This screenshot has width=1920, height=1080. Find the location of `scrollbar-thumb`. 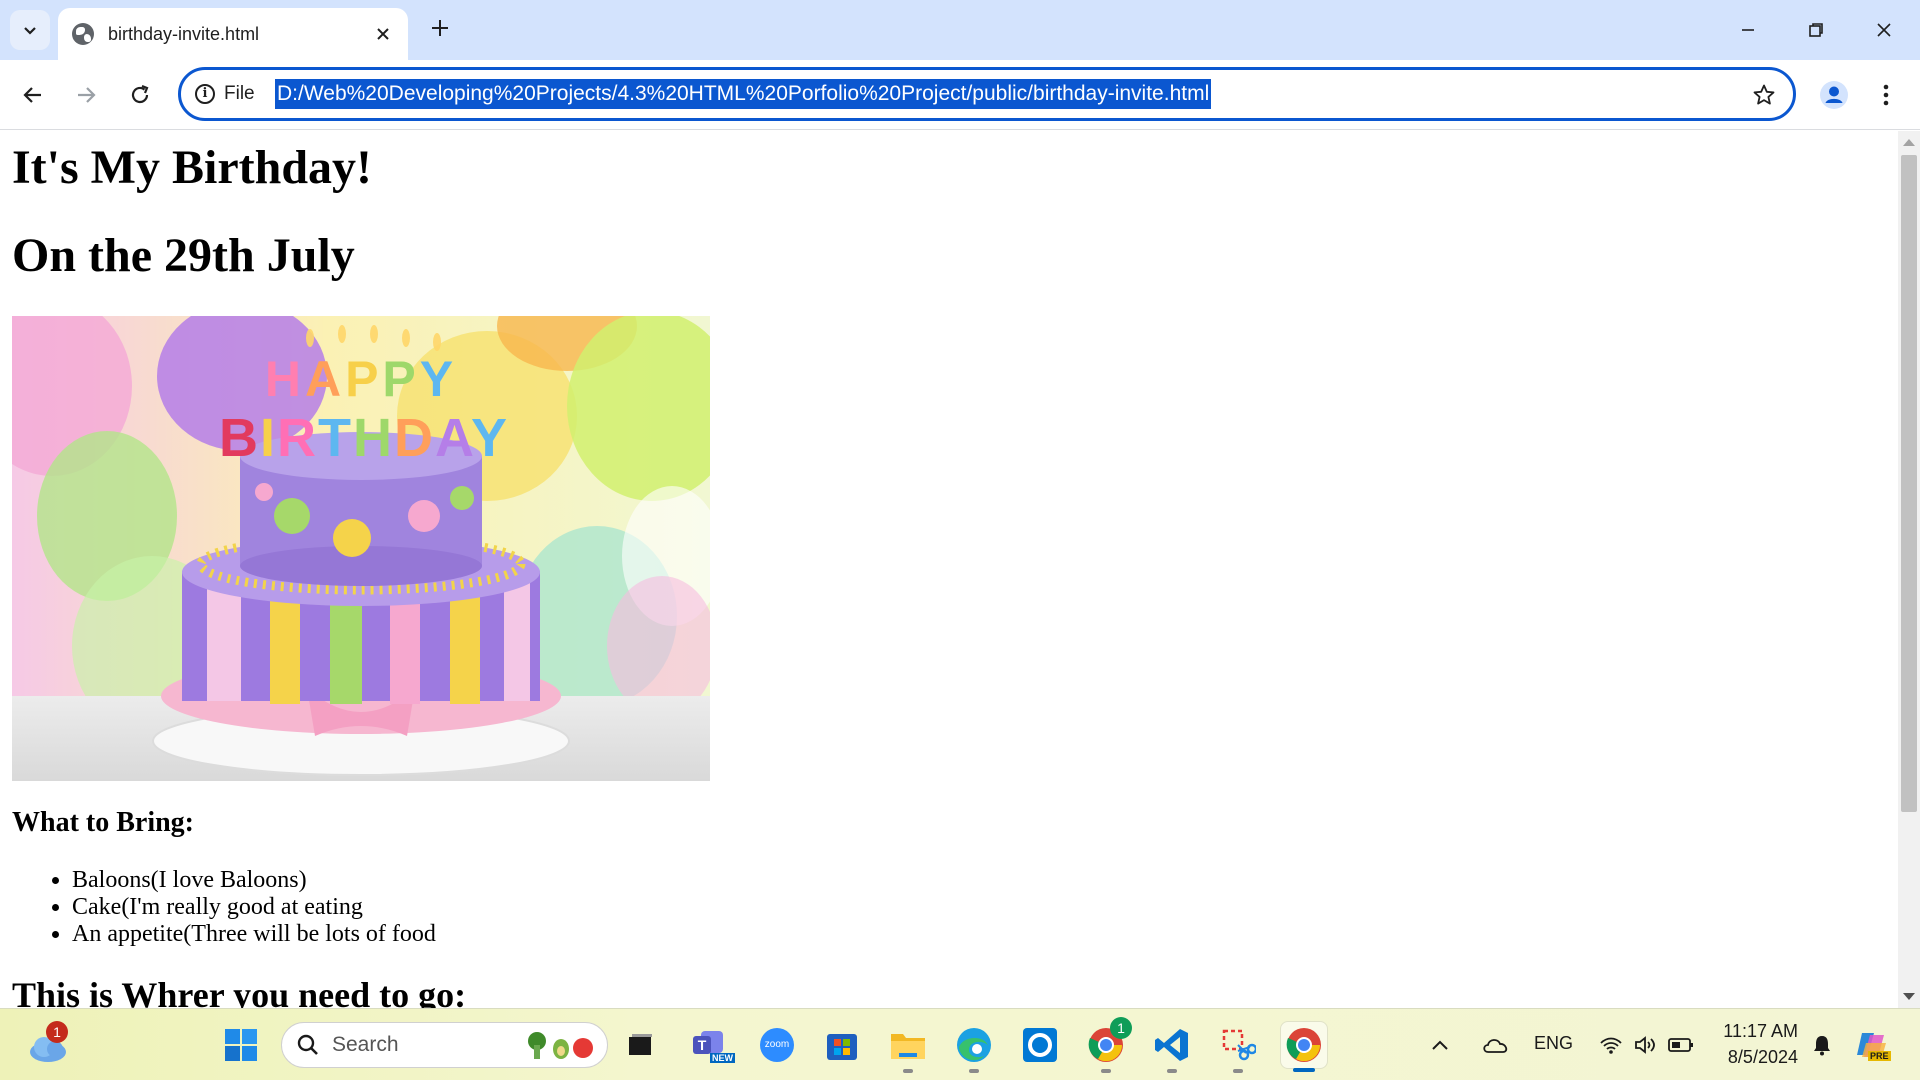

scrollbar-thumb is located at coordinates (1909, 483).